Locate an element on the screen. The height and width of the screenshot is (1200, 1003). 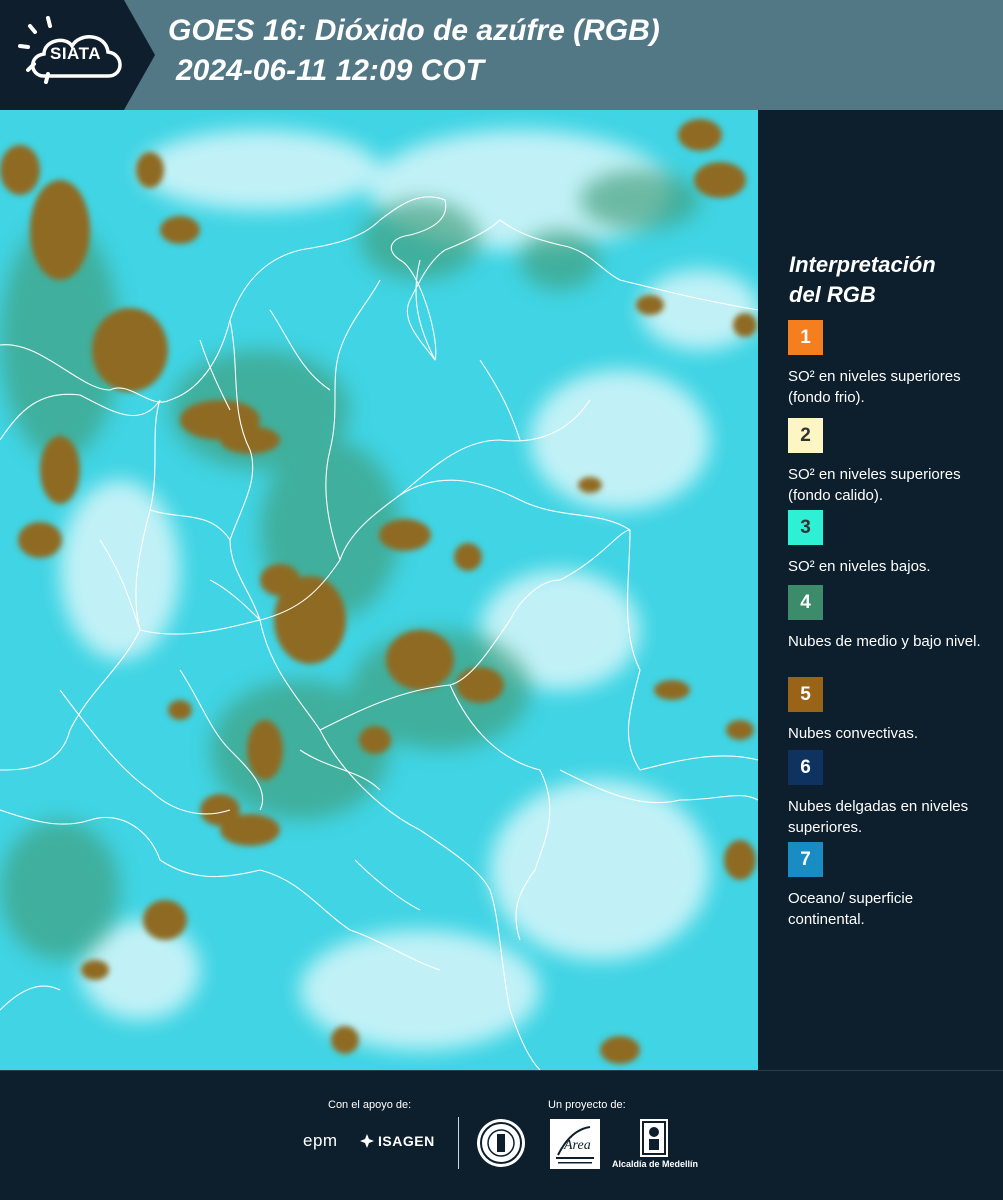
legend-item-7: 7 Oceano/ superficie continental. is located at coordinates (888, 886).